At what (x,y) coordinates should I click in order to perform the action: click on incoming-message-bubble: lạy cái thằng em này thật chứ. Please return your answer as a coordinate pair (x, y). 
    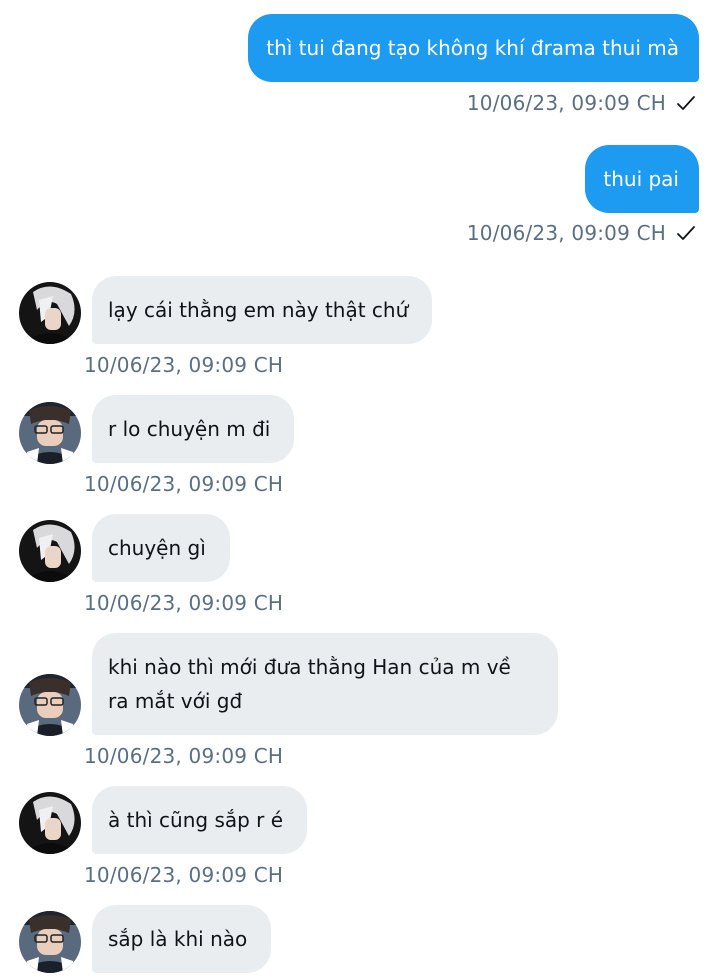
    Looking at the image, I should click on (262, 310).